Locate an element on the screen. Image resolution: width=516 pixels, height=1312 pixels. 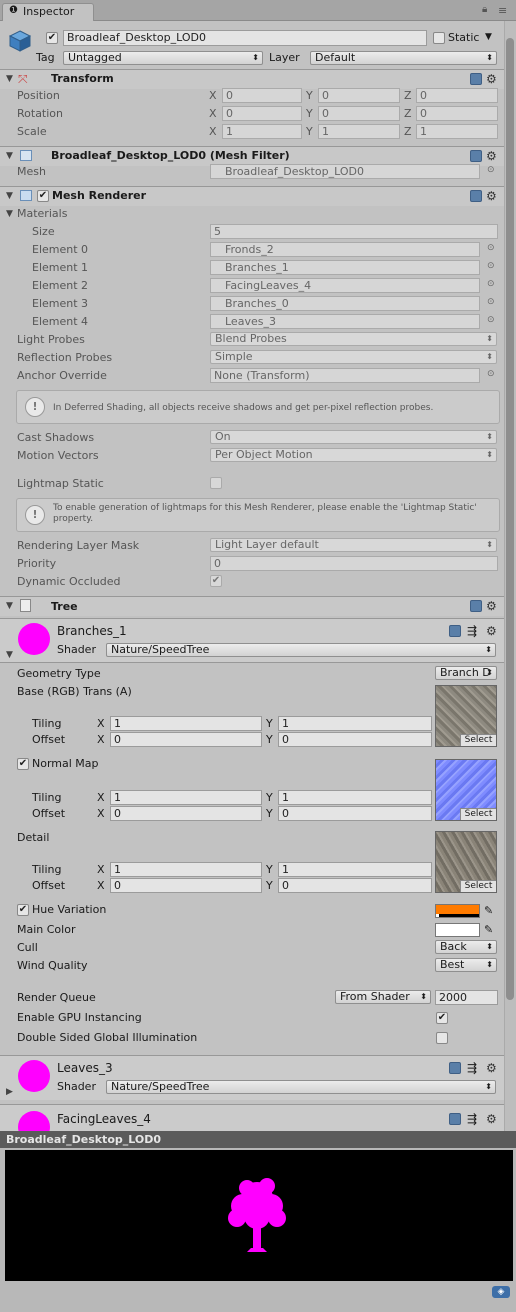
material-element-field: Leaves_3 is located at coordinates (345, 321).